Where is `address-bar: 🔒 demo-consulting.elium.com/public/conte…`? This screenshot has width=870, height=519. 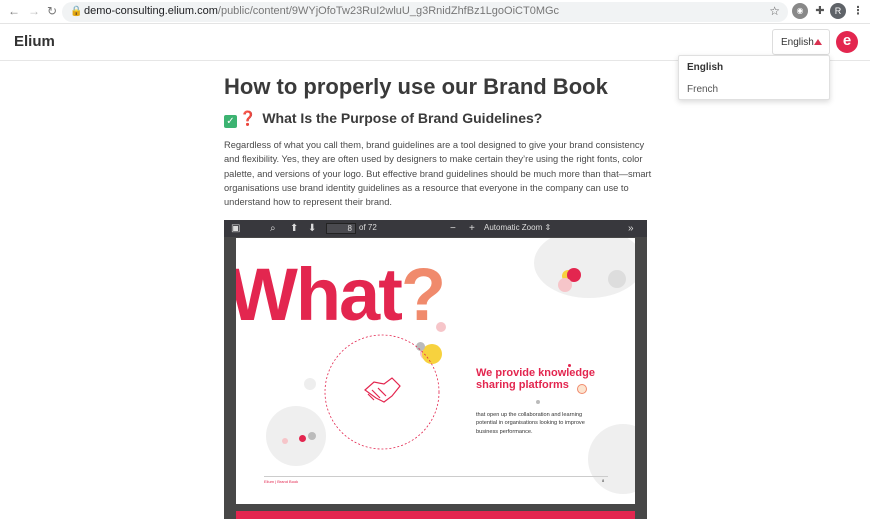 address-bar: 🔒 demo-consulting.elium.com/public/conte… is located at coordinates (425, 12).